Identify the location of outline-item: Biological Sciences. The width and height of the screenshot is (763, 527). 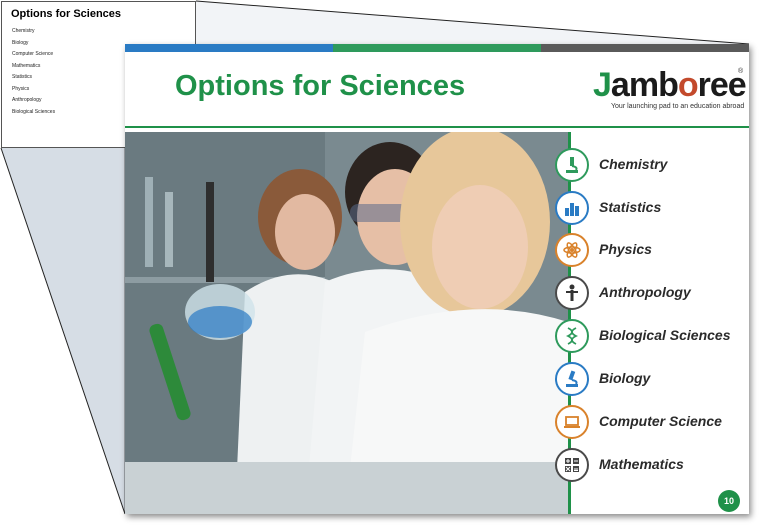
(34, 111).